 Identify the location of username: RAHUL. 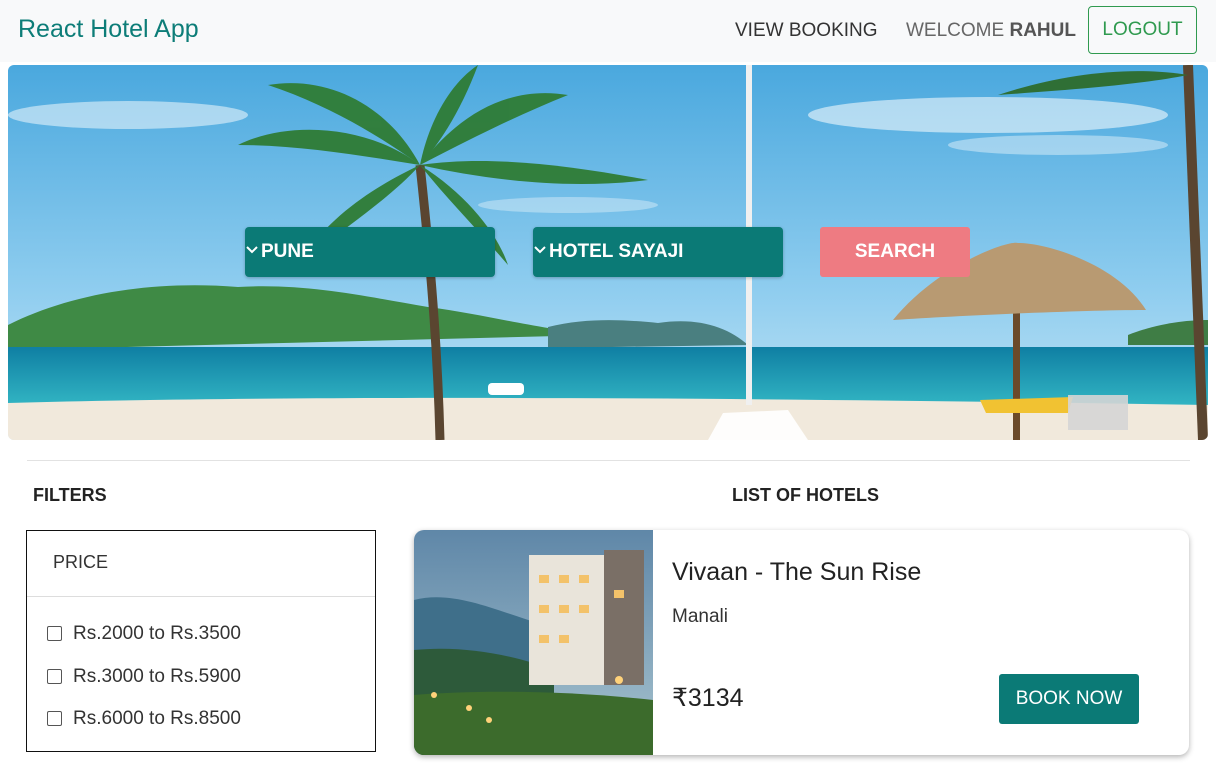
(1042, 30).